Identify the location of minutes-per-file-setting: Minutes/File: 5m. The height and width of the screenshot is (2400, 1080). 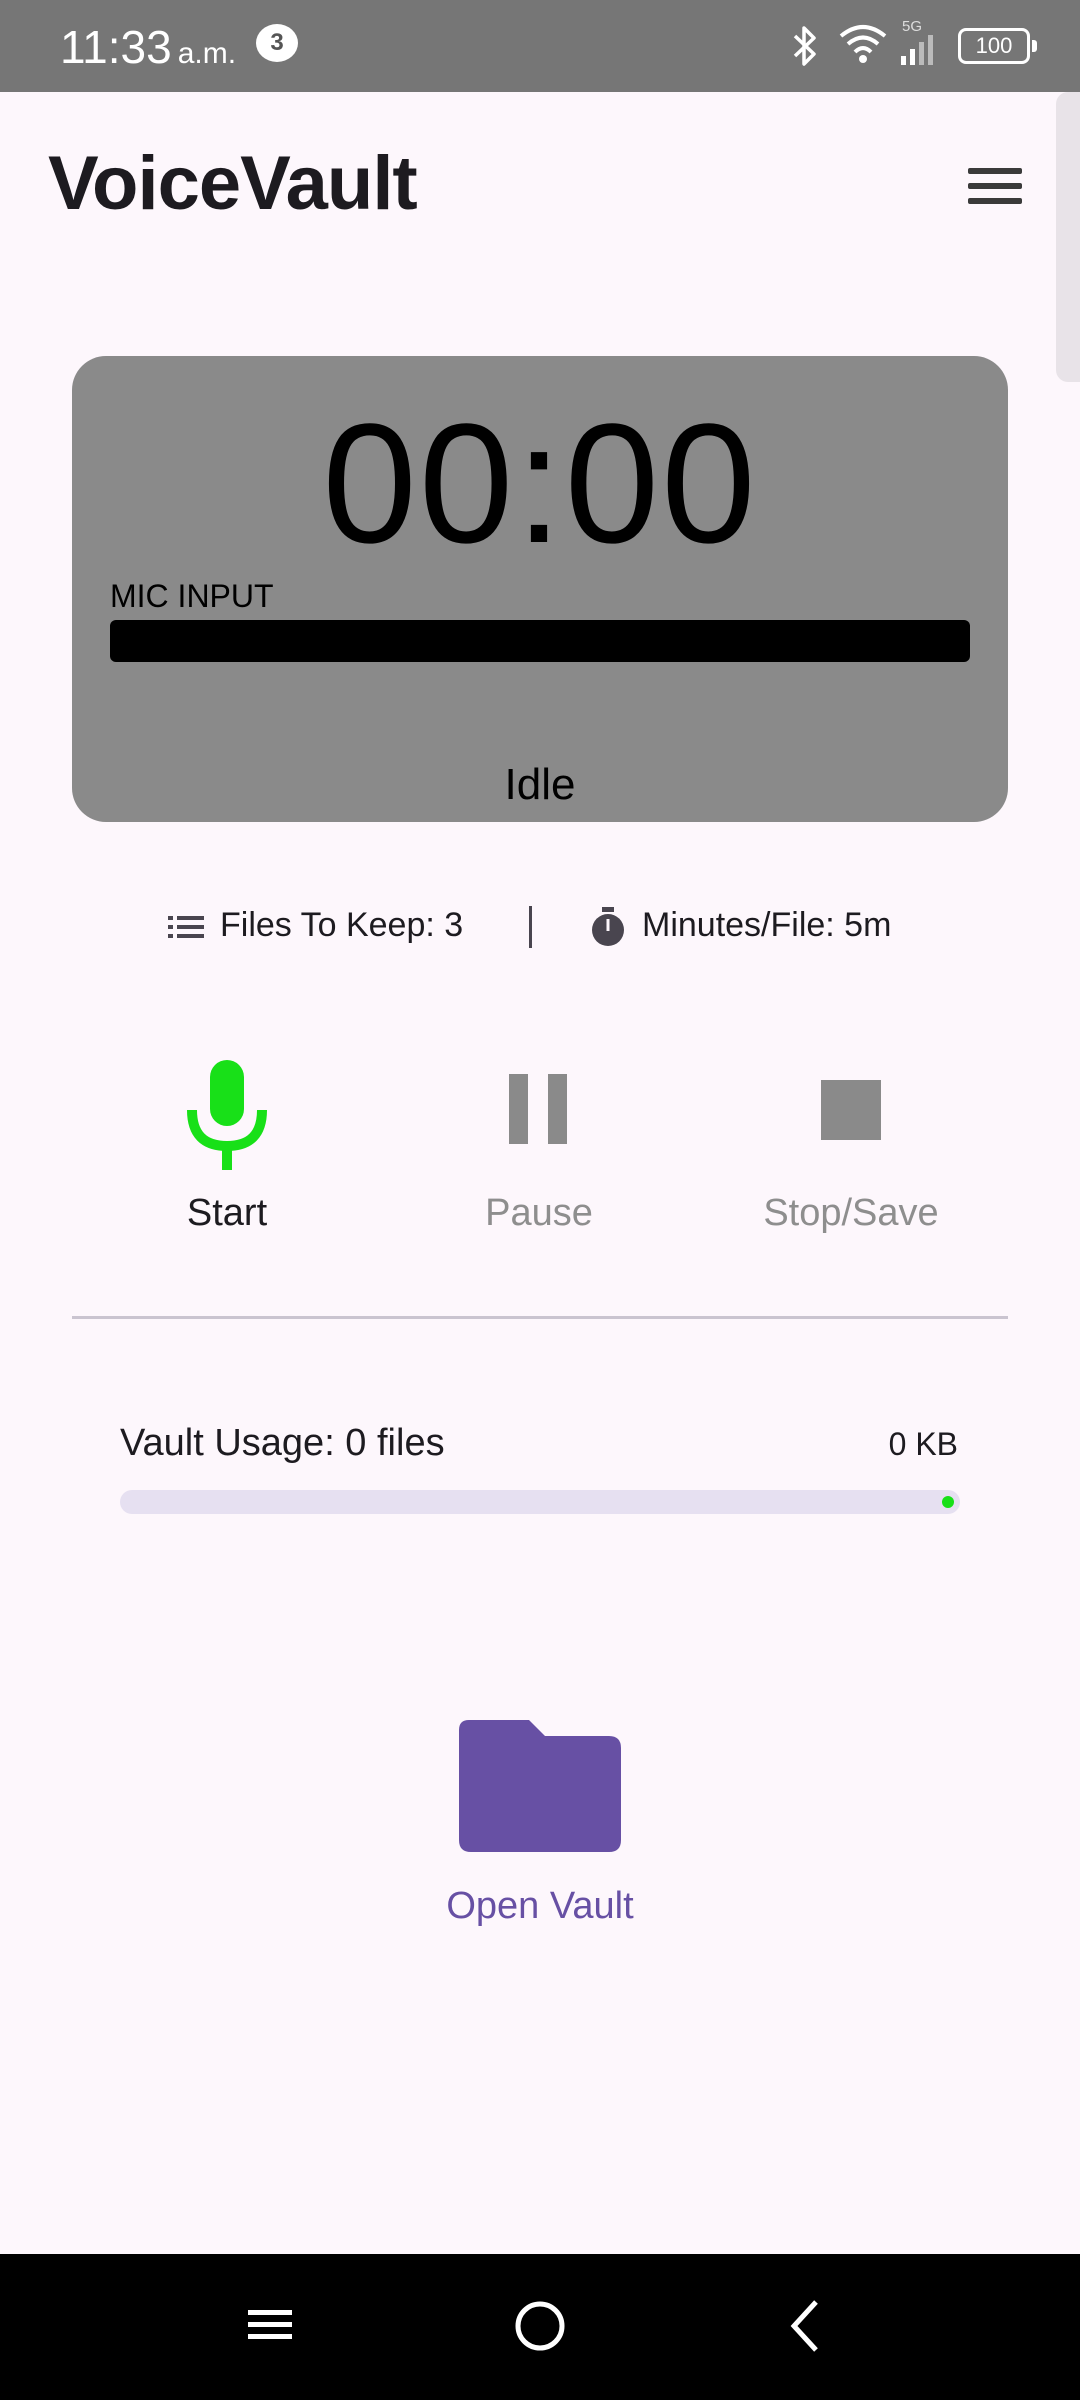
(740, 926).